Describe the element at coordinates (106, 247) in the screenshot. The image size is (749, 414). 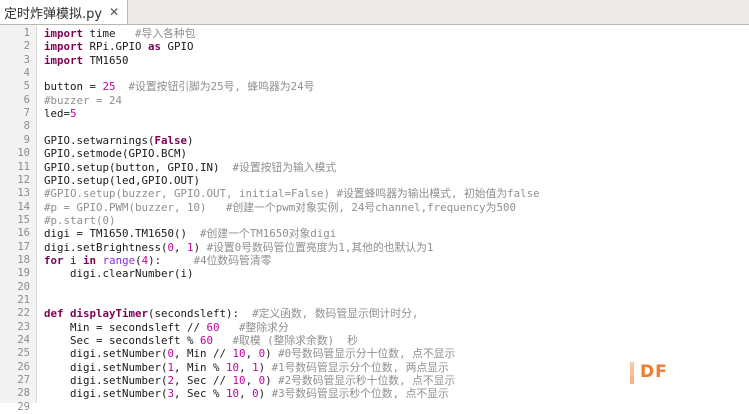
I see `code-token: digi.setBrightness(` at that location.